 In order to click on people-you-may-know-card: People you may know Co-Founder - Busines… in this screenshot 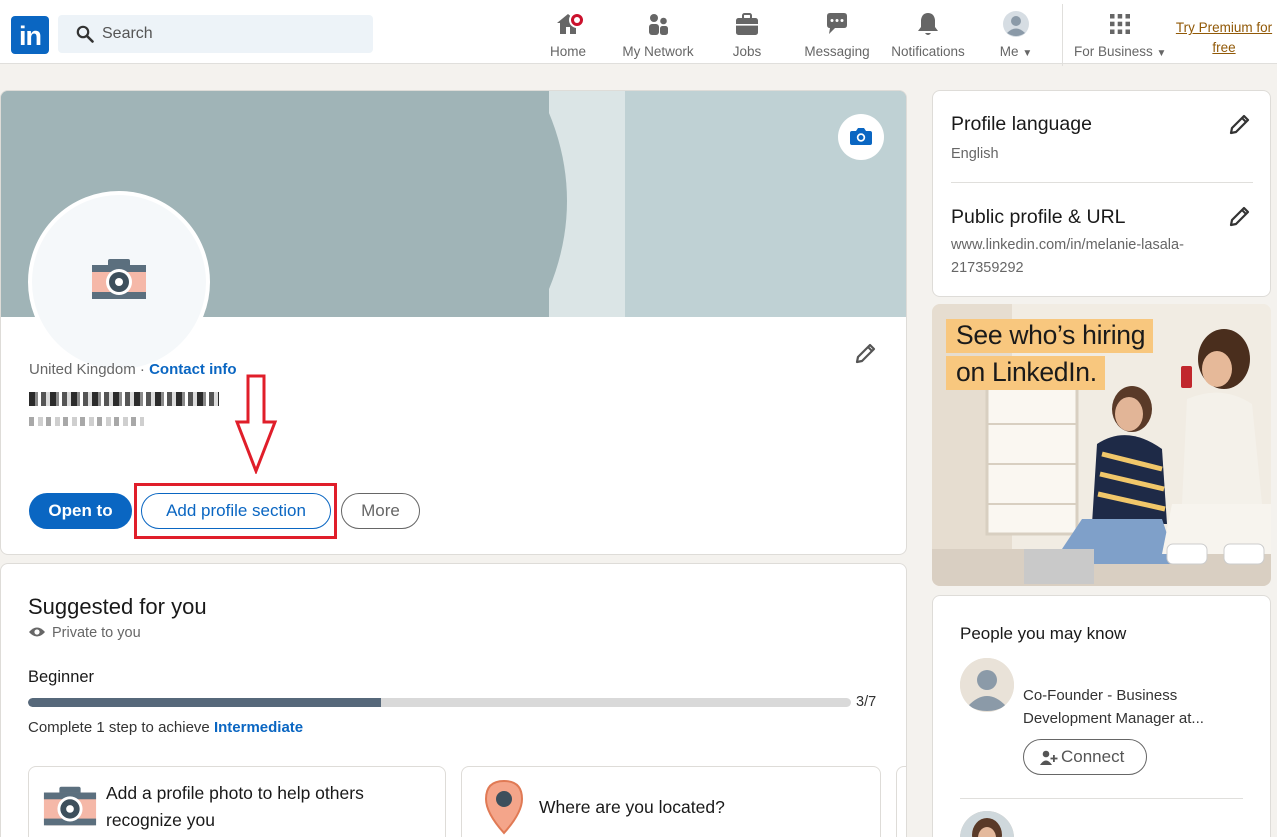, I will do `click(1101, 716)`.